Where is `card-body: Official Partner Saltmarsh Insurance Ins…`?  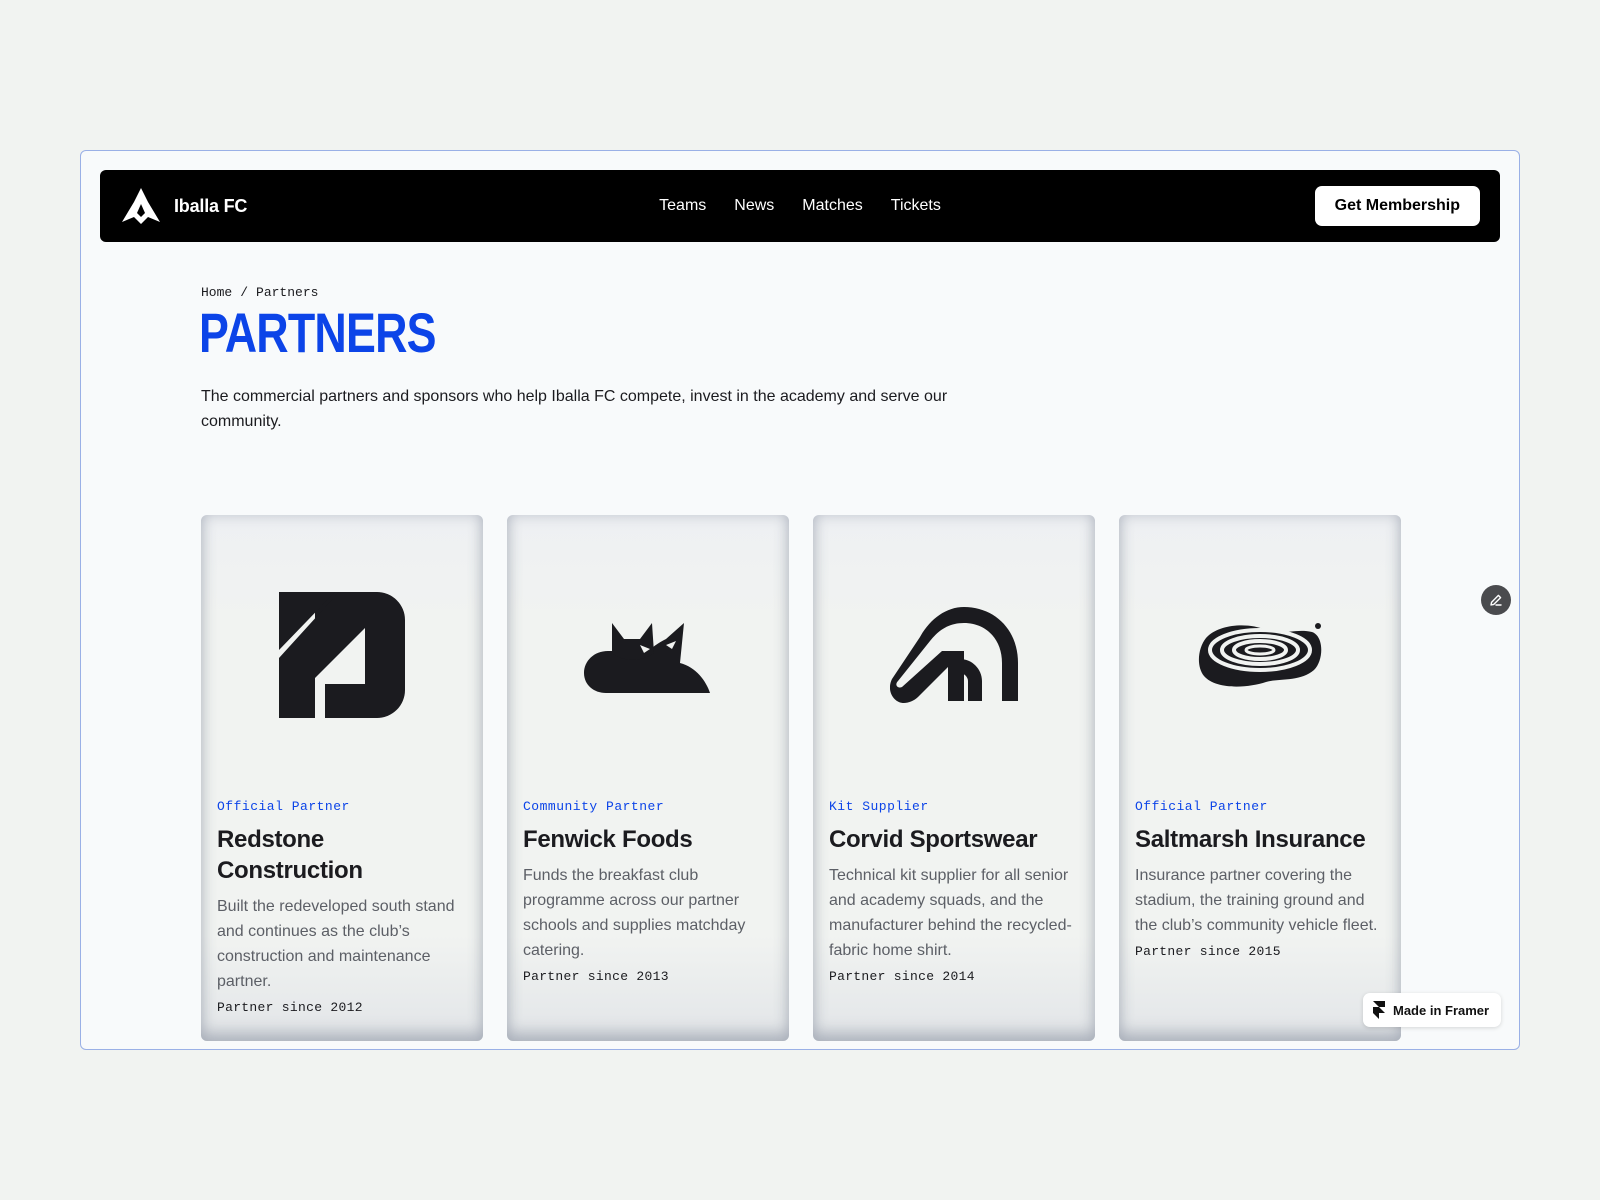
card-body: Official Partner Saltmarsh Insurance Ins… is located at coordinates (1261, 879).